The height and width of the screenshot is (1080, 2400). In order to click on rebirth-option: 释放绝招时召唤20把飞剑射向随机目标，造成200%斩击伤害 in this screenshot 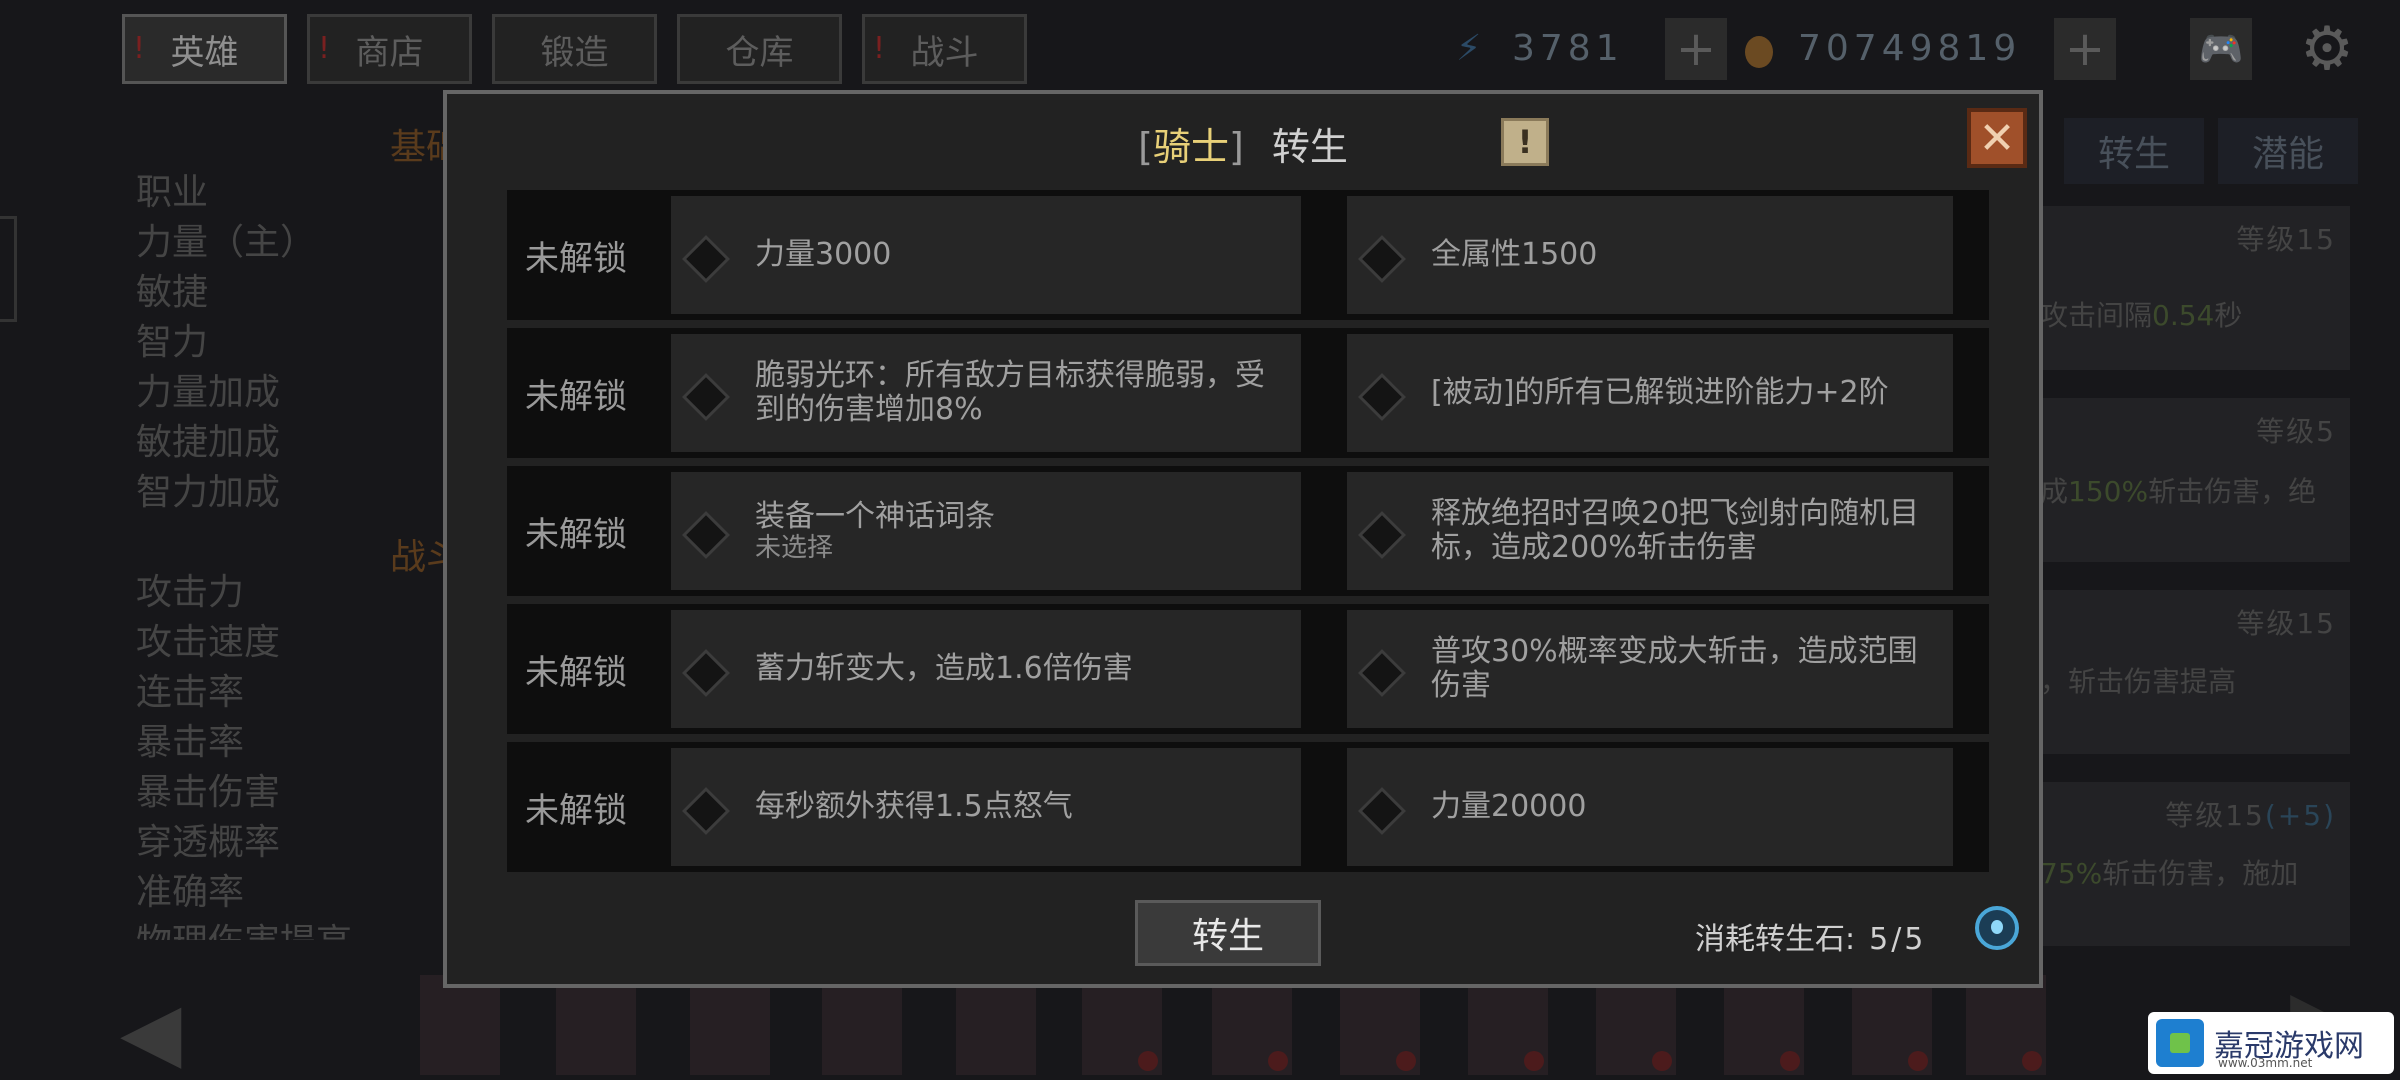, I will do `click(1650, 531)`.